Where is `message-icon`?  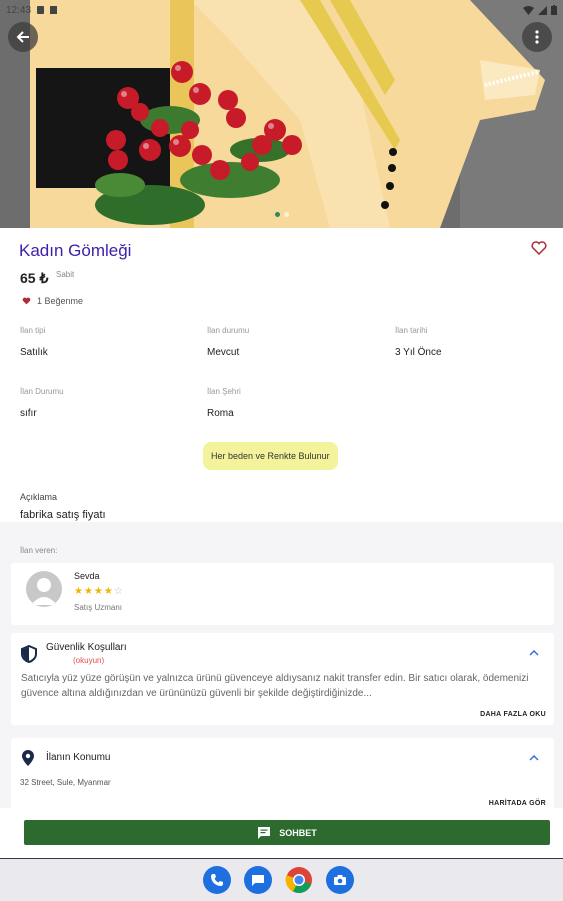 message-icon is located at coordinates (258, 880).